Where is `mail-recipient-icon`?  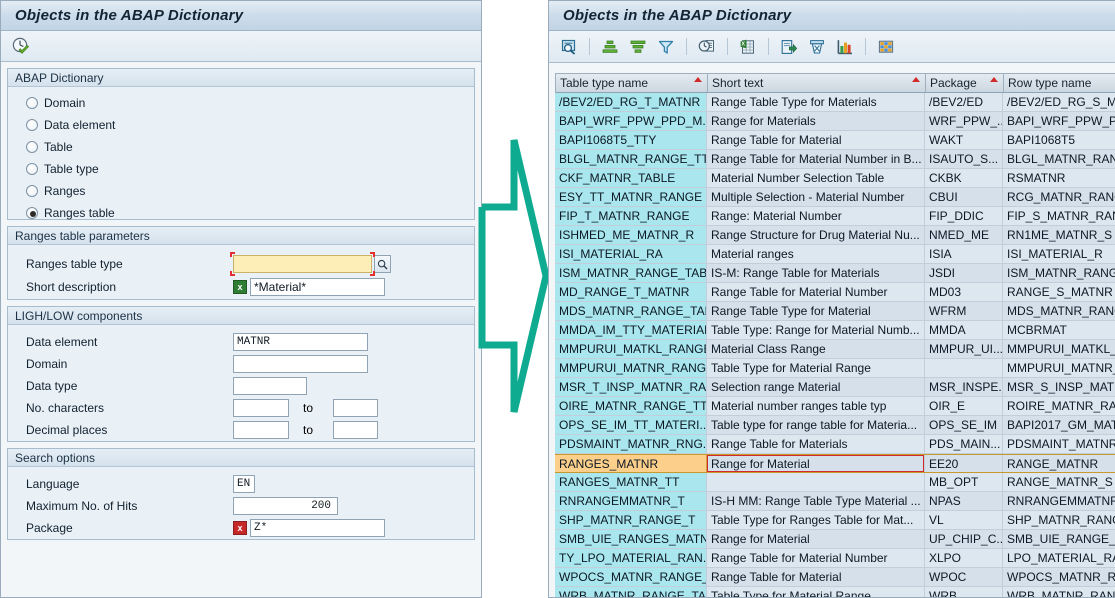 mail-recipient-icon is located at coordinates (817, 46).